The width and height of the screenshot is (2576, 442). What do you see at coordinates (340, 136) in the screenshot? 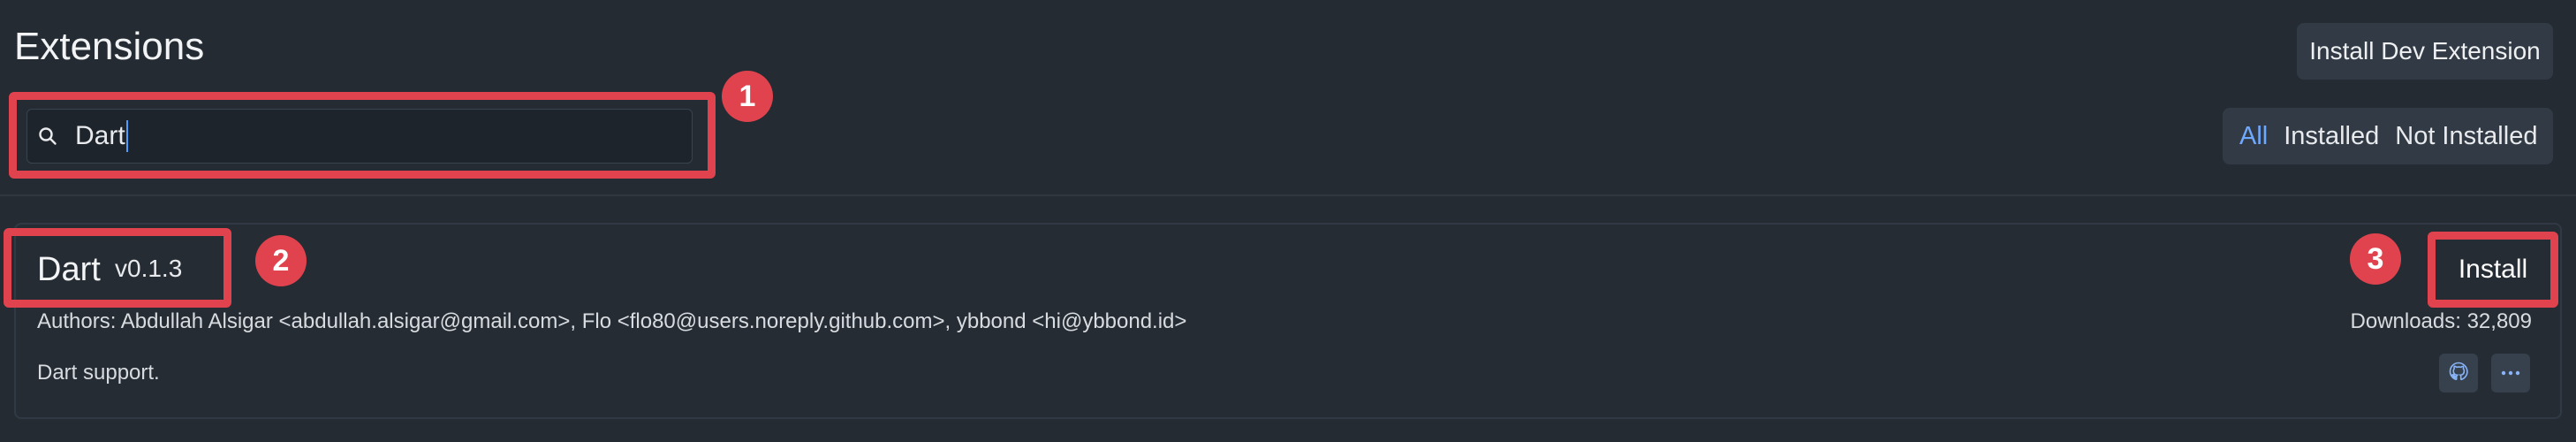
I see `search-input: Dart` at bounding box center [340, 136].